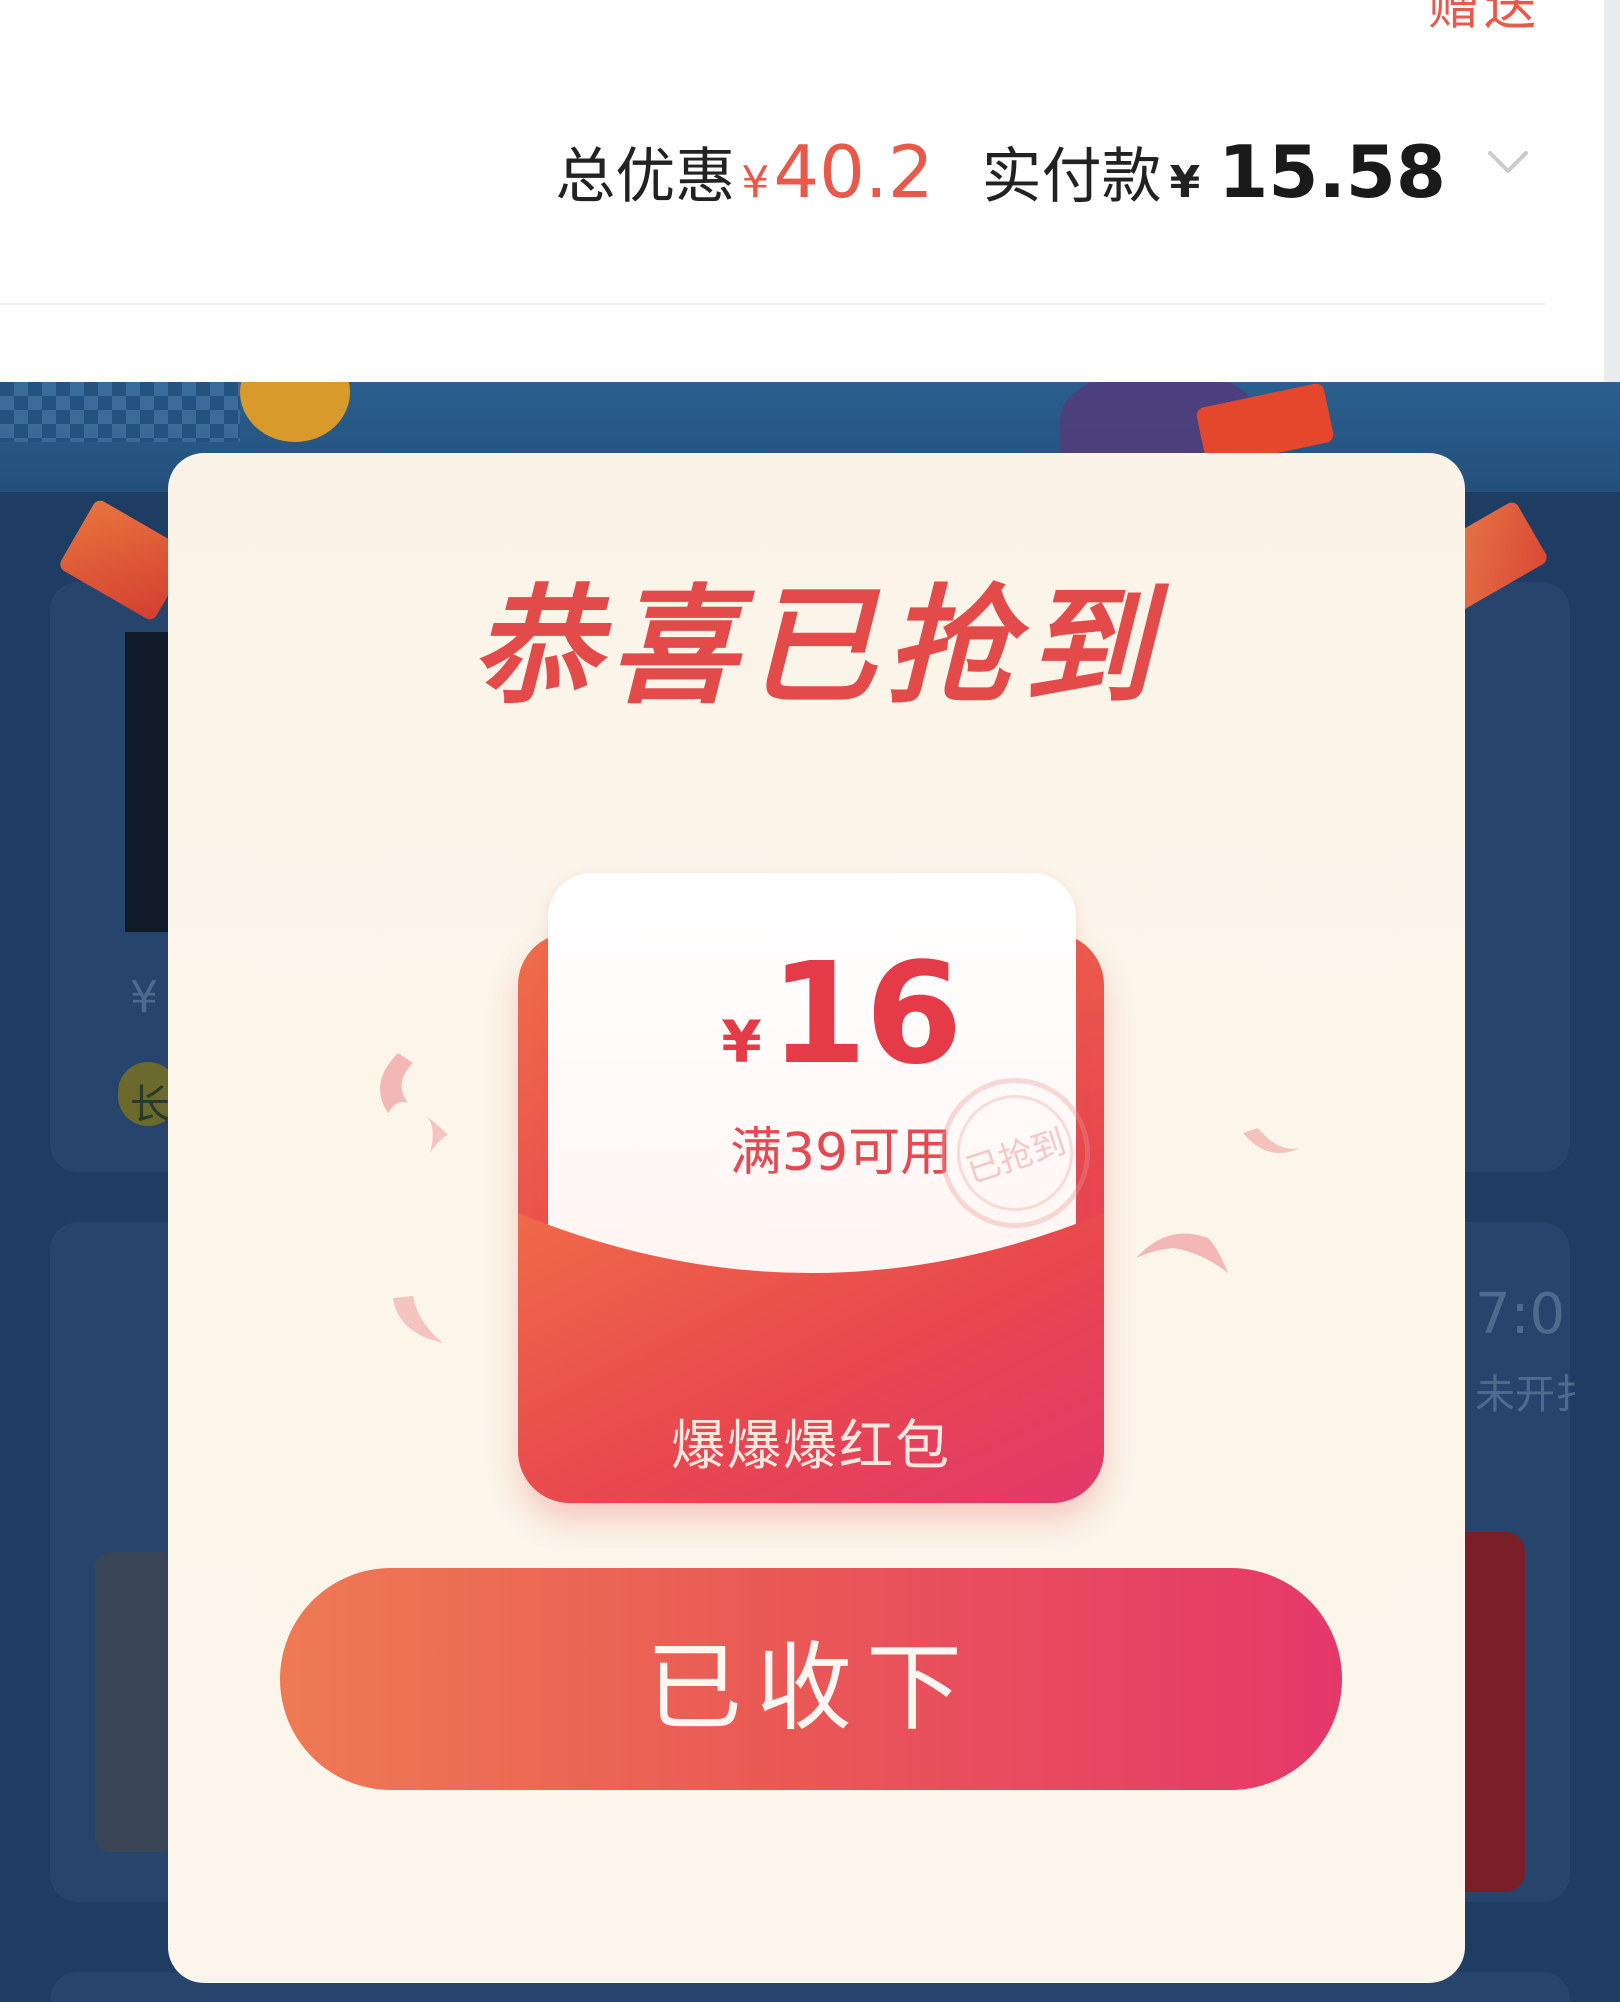 The width and height of the screenshot is (1620, 2002). I want to click on checker-decoration, so click(120, 412).